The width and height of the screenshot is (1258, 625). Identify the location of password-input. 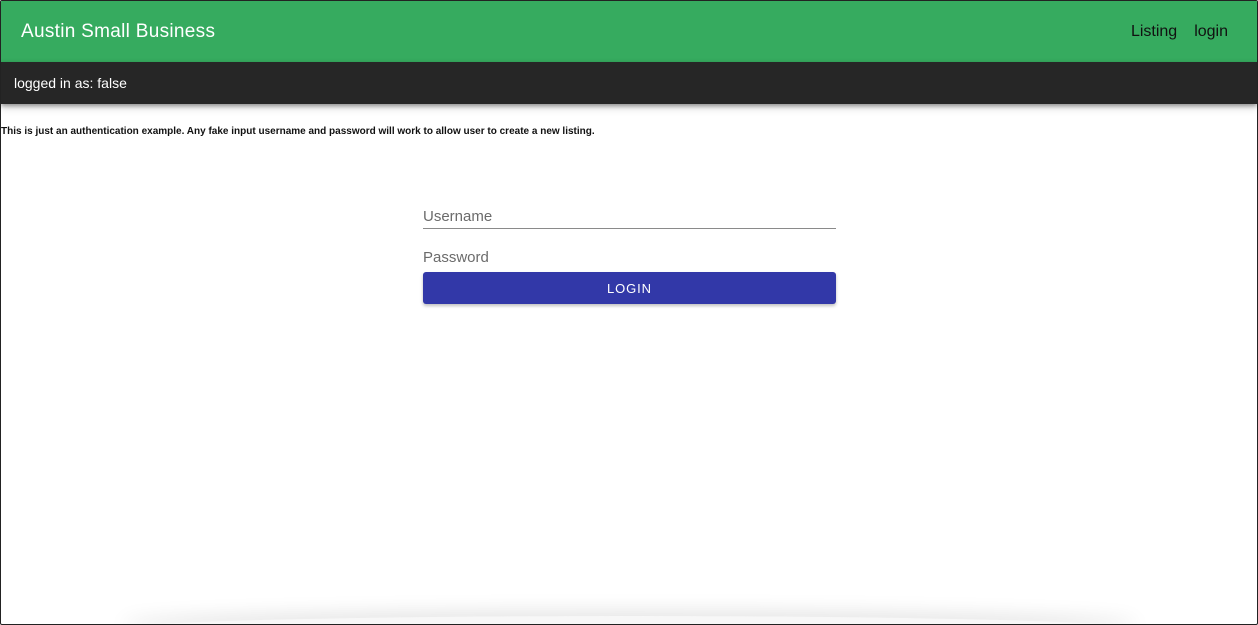
(629, 257).